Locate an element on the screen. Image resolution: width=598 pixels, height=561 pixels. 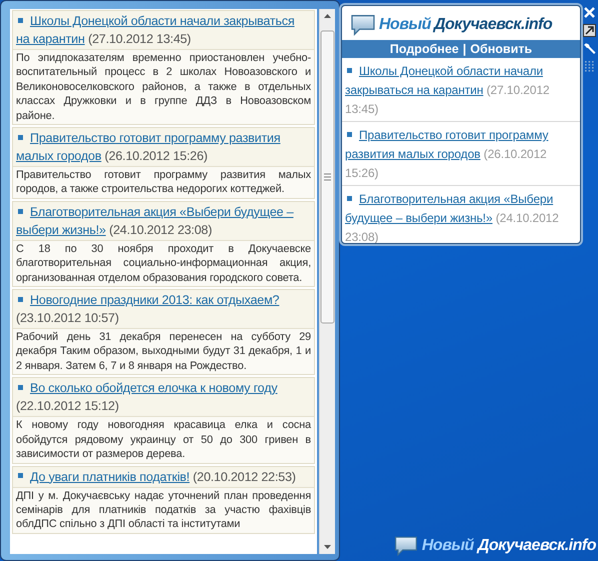
gadget-news-item: Школы Донецкой области начали закрываться на карантин (27.10.2012 13:45) is located at coordinates (461, 90).